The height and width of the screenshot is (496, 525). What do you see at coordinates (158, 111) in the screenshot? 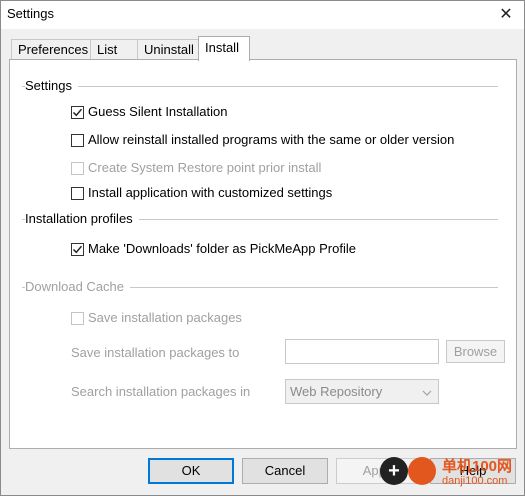
I see `checkbox-label: Guess Silent Installation` at bounding box center [158, 111].